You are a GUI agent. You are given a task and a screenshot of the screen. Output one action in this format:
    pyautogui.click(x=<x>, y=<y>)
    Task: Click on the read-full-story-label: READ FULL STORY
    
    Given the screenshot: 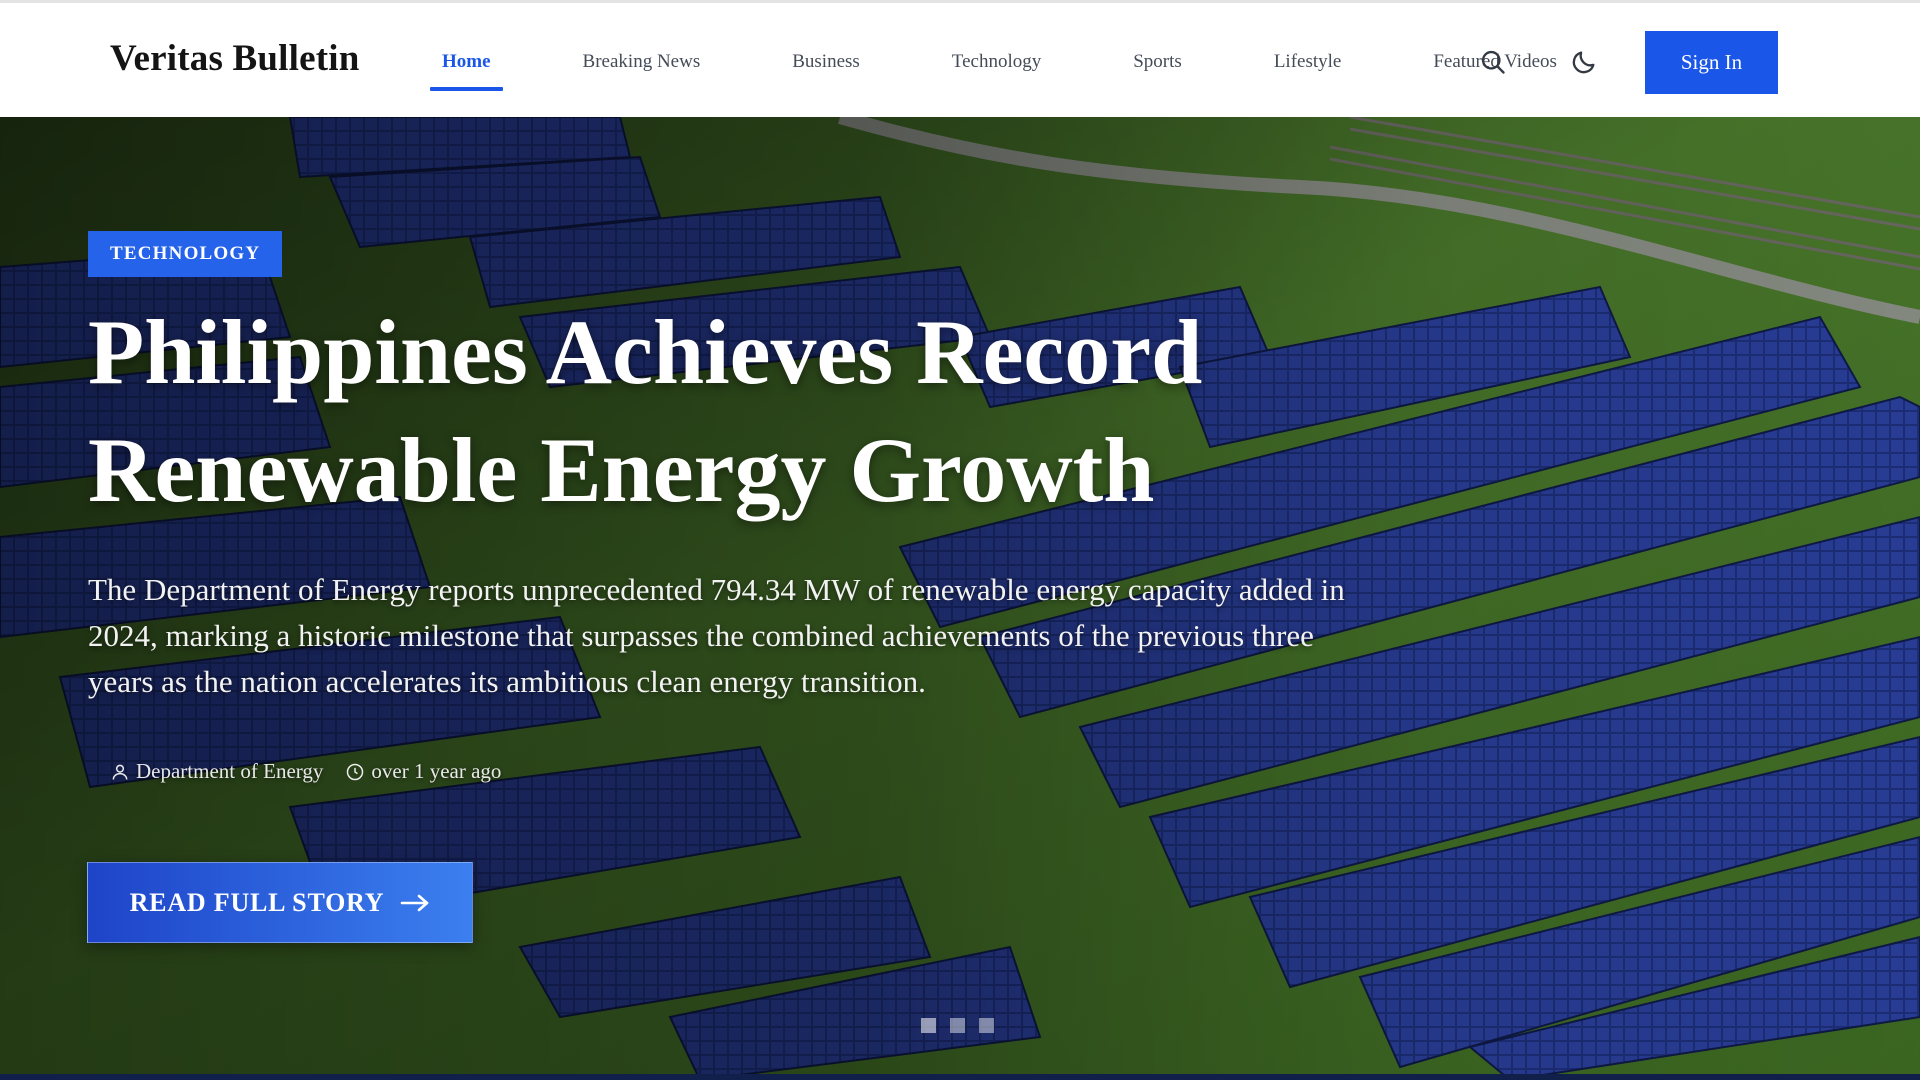 What is the action you would take?
    pyautogui.click(x=257, y=902)
    